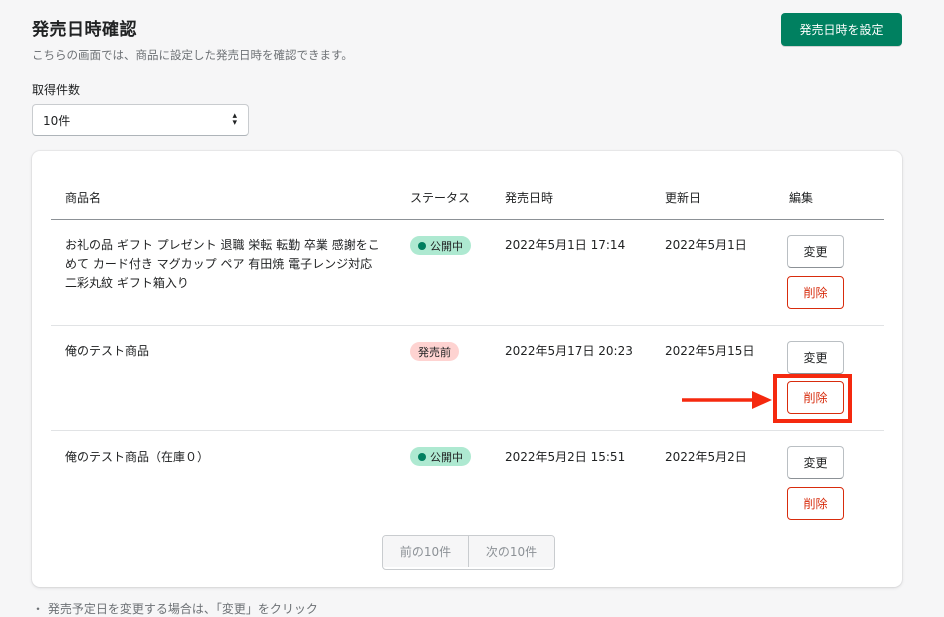  Describe the element at coordinates (710, 351) in the screenshot. I see `updated-date: 2022年5月15日` at that location.